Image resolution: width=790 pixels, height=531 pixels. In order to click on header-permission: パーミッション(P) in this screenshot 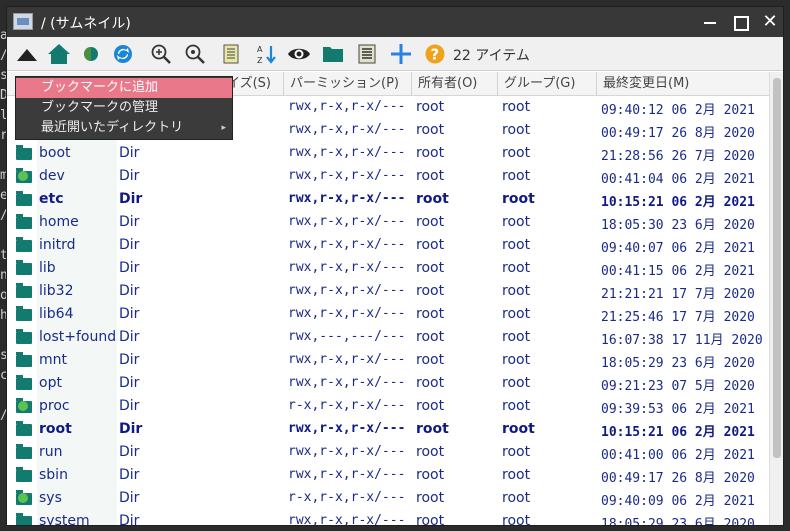, I will do `click(347, 84)`.